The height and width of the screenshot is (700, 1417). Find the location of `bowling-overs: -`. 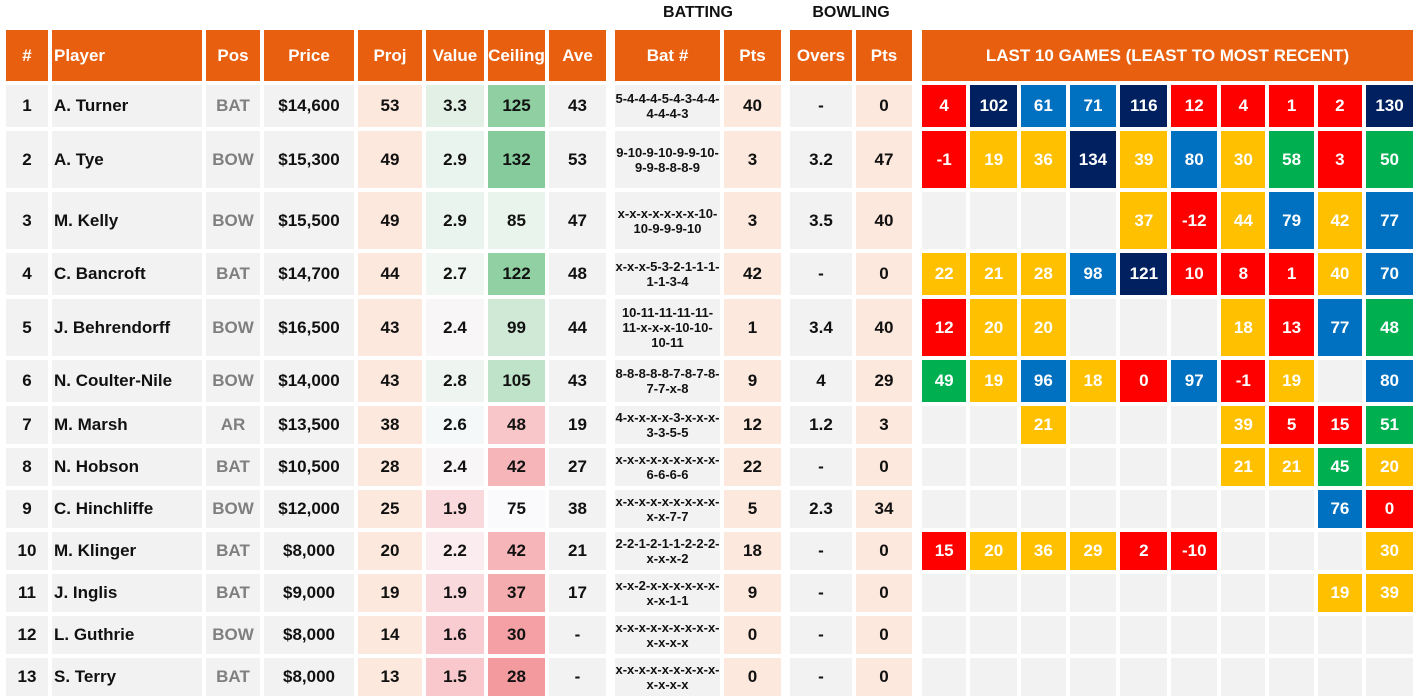

bowling-overs: - is located at coordinates (821, 635).